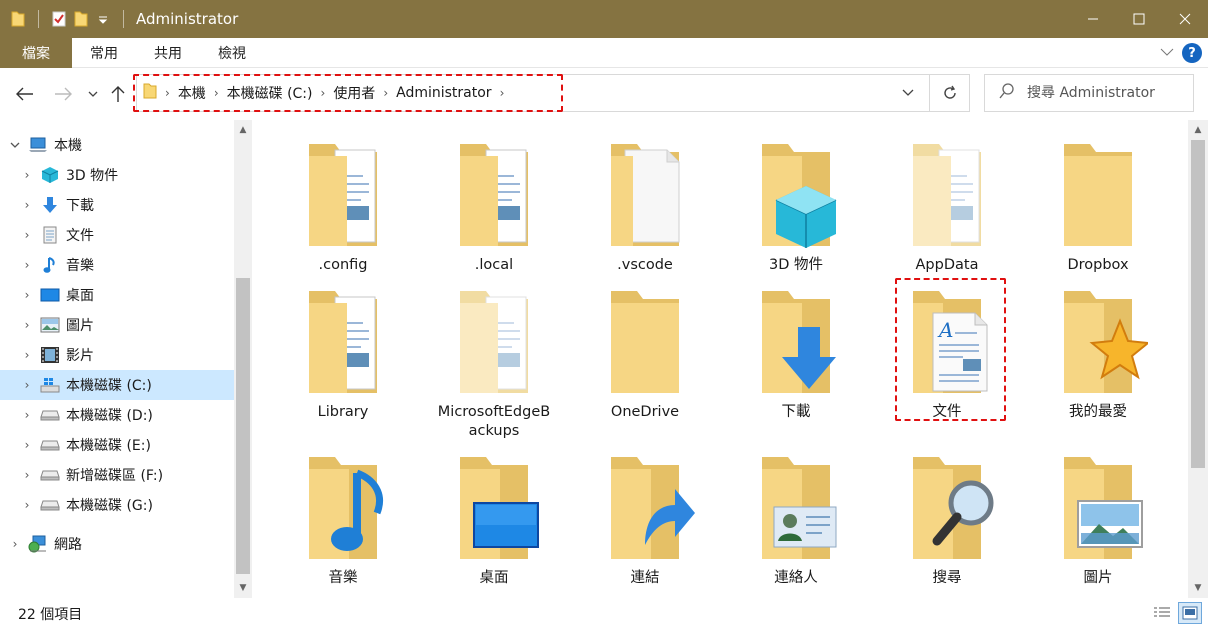 The image size is (1208, 629). What do you see at coordinates (117, 505) in the screenshot?
I see `nav-item-drive-g: › 本機磁碟 (G:)` at bounding box center [117, 505].